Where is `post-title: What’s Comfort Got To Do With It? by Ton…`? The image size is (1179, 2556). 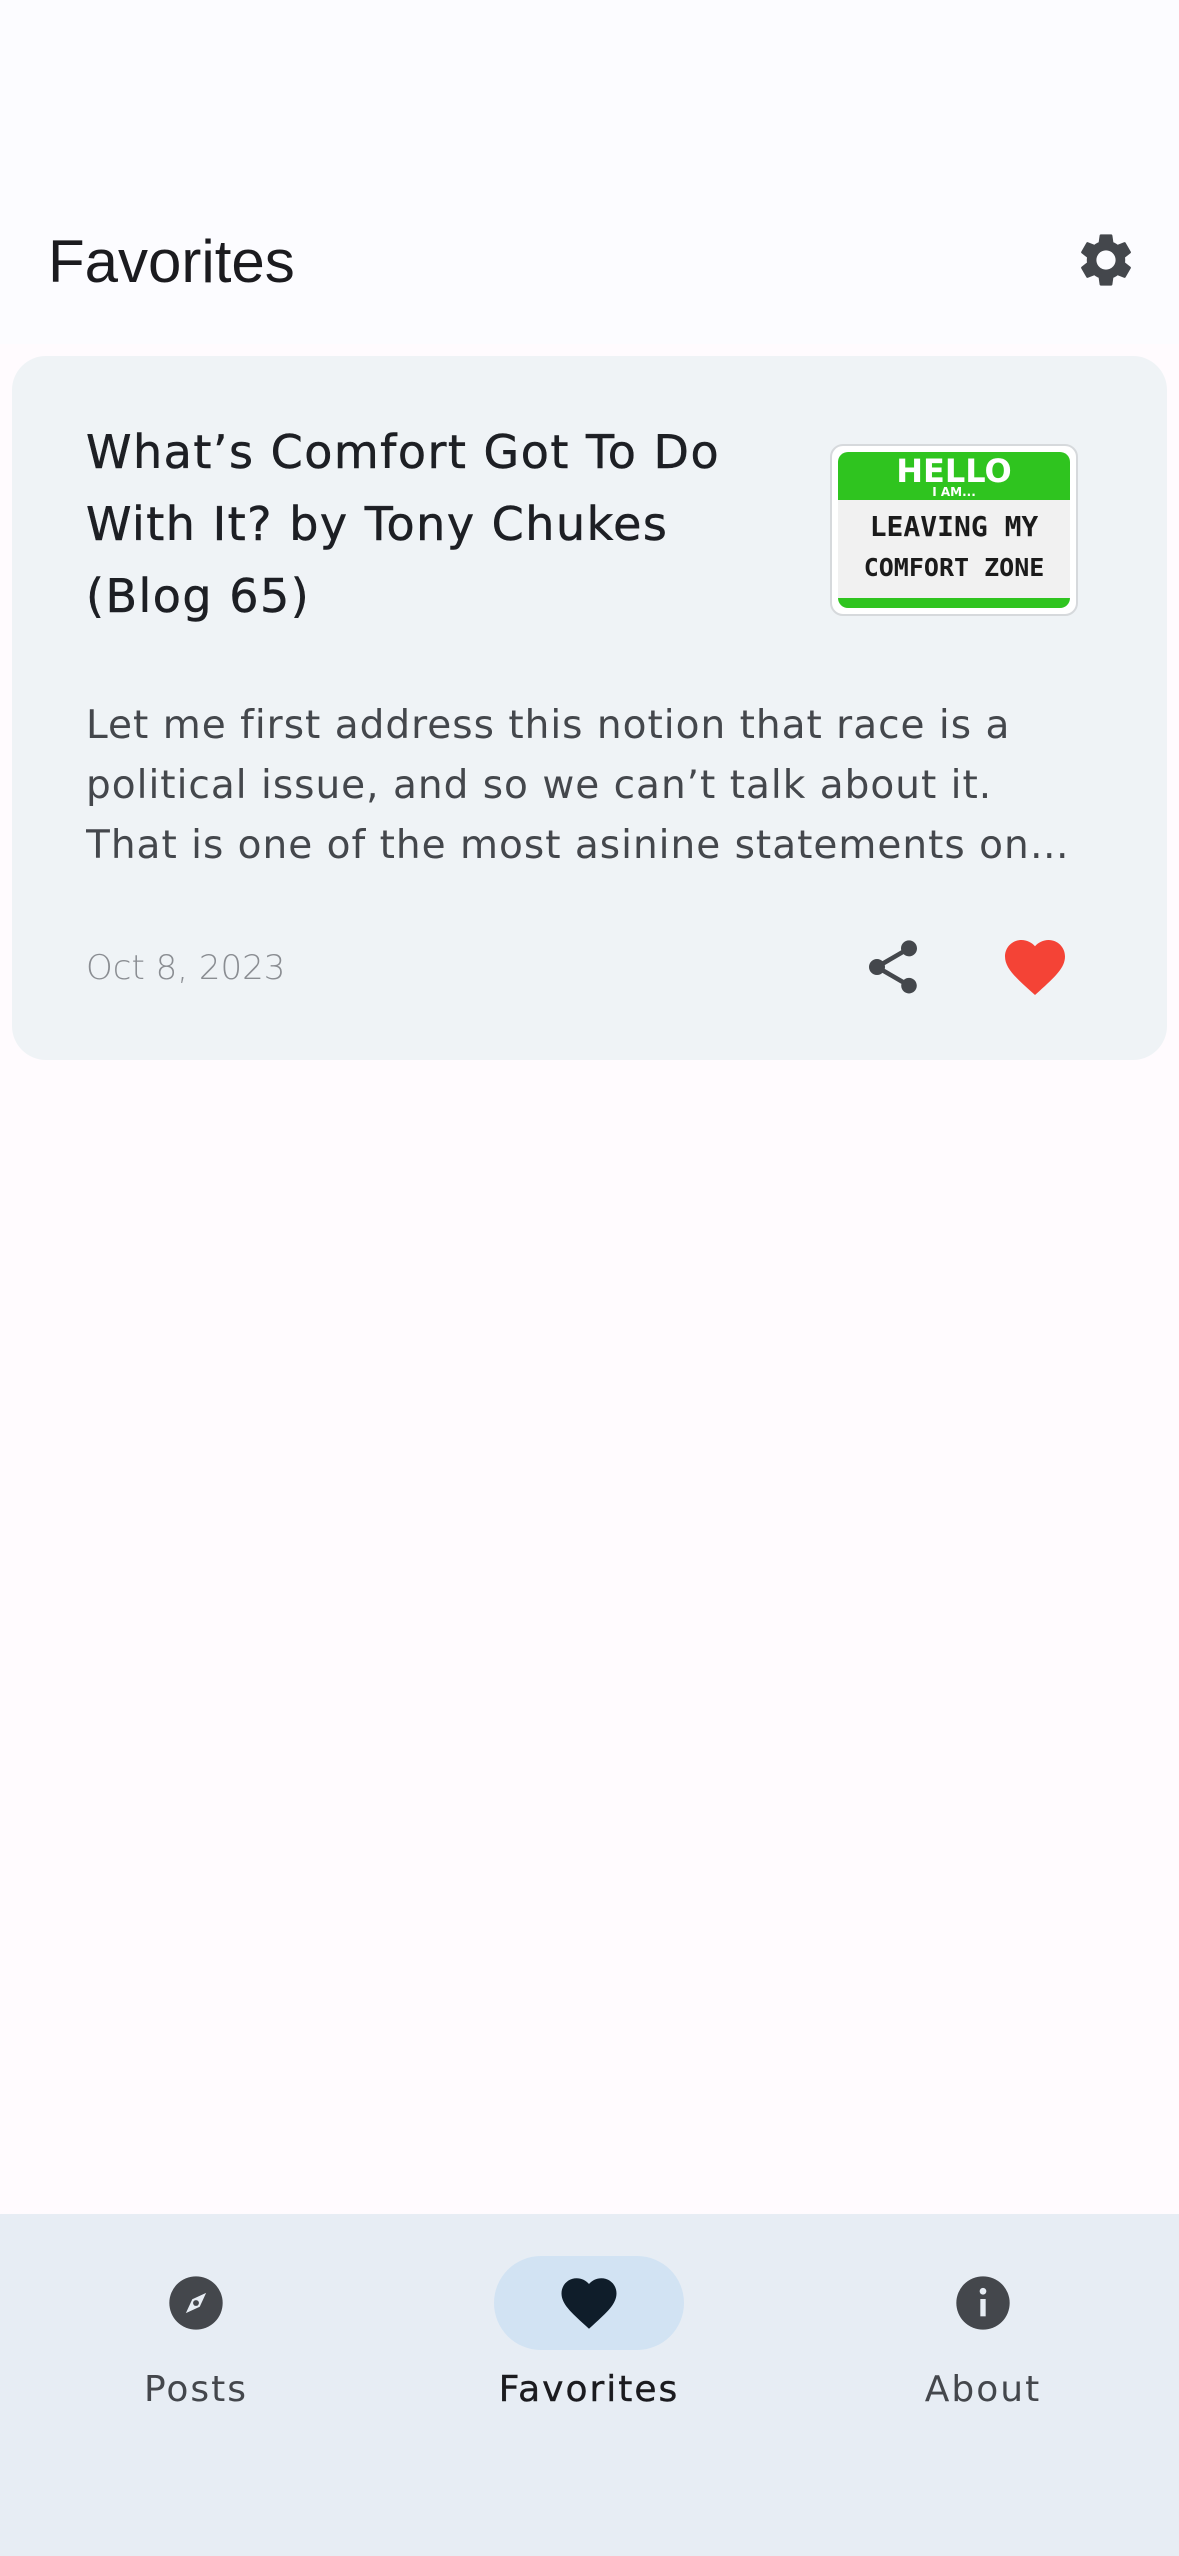 post-title: What’s Comfort Got To Do With It? by Ton… is located at coordinates (431, 524).